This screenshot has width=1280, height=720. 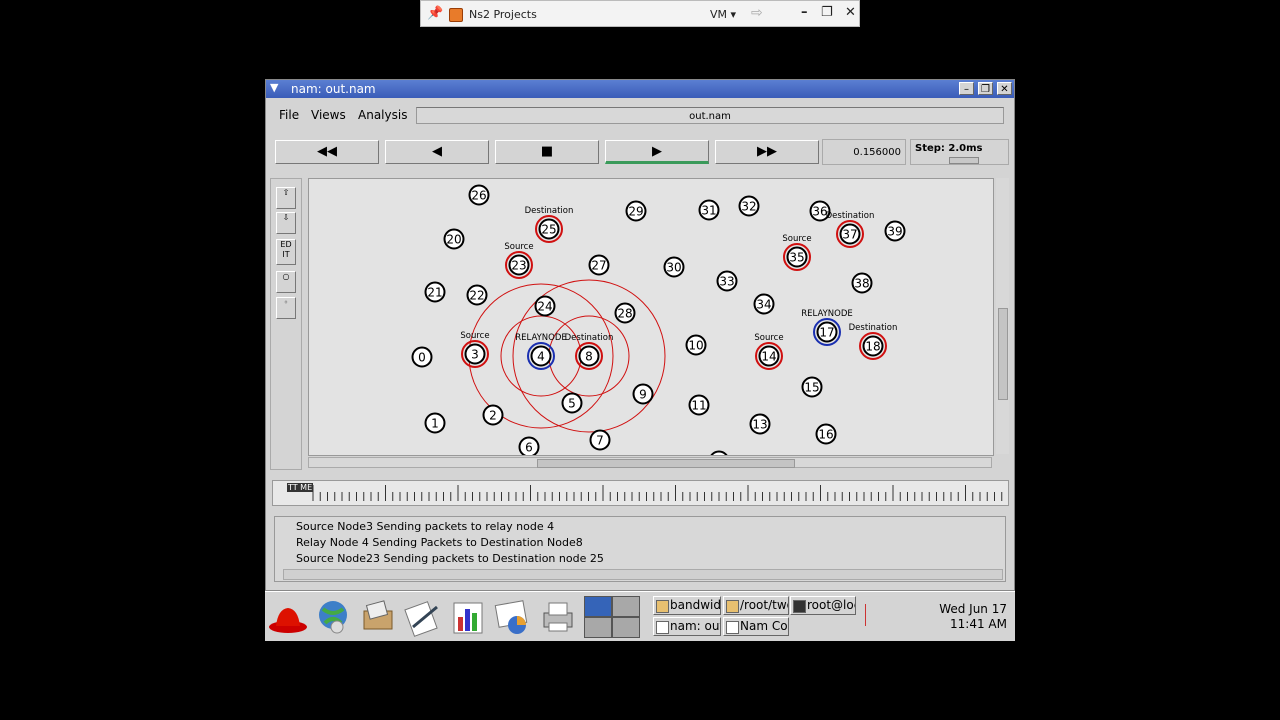 I want to click on node-8: 8 Destination, so click(x=589, y=351).